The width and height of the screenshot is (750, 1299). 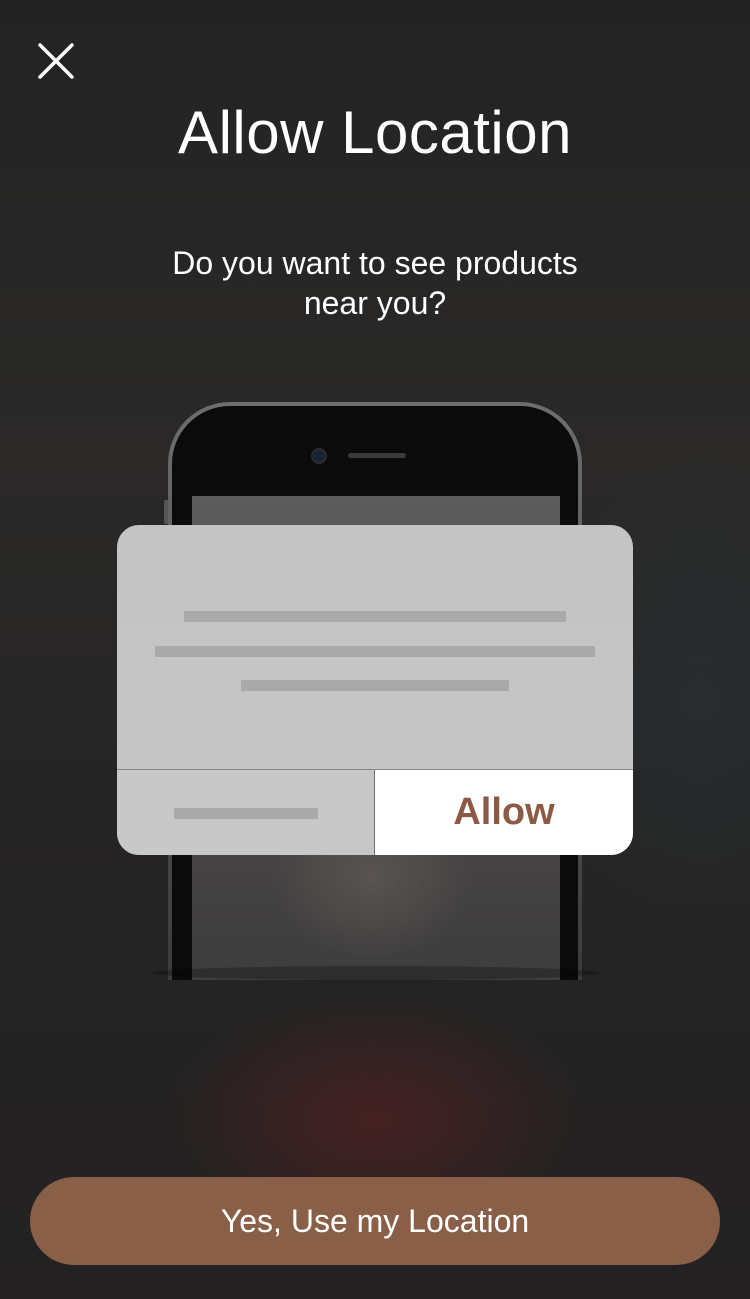 I want to click on subtitle: Do you want to see products near you?, so click(x=375, y=283).